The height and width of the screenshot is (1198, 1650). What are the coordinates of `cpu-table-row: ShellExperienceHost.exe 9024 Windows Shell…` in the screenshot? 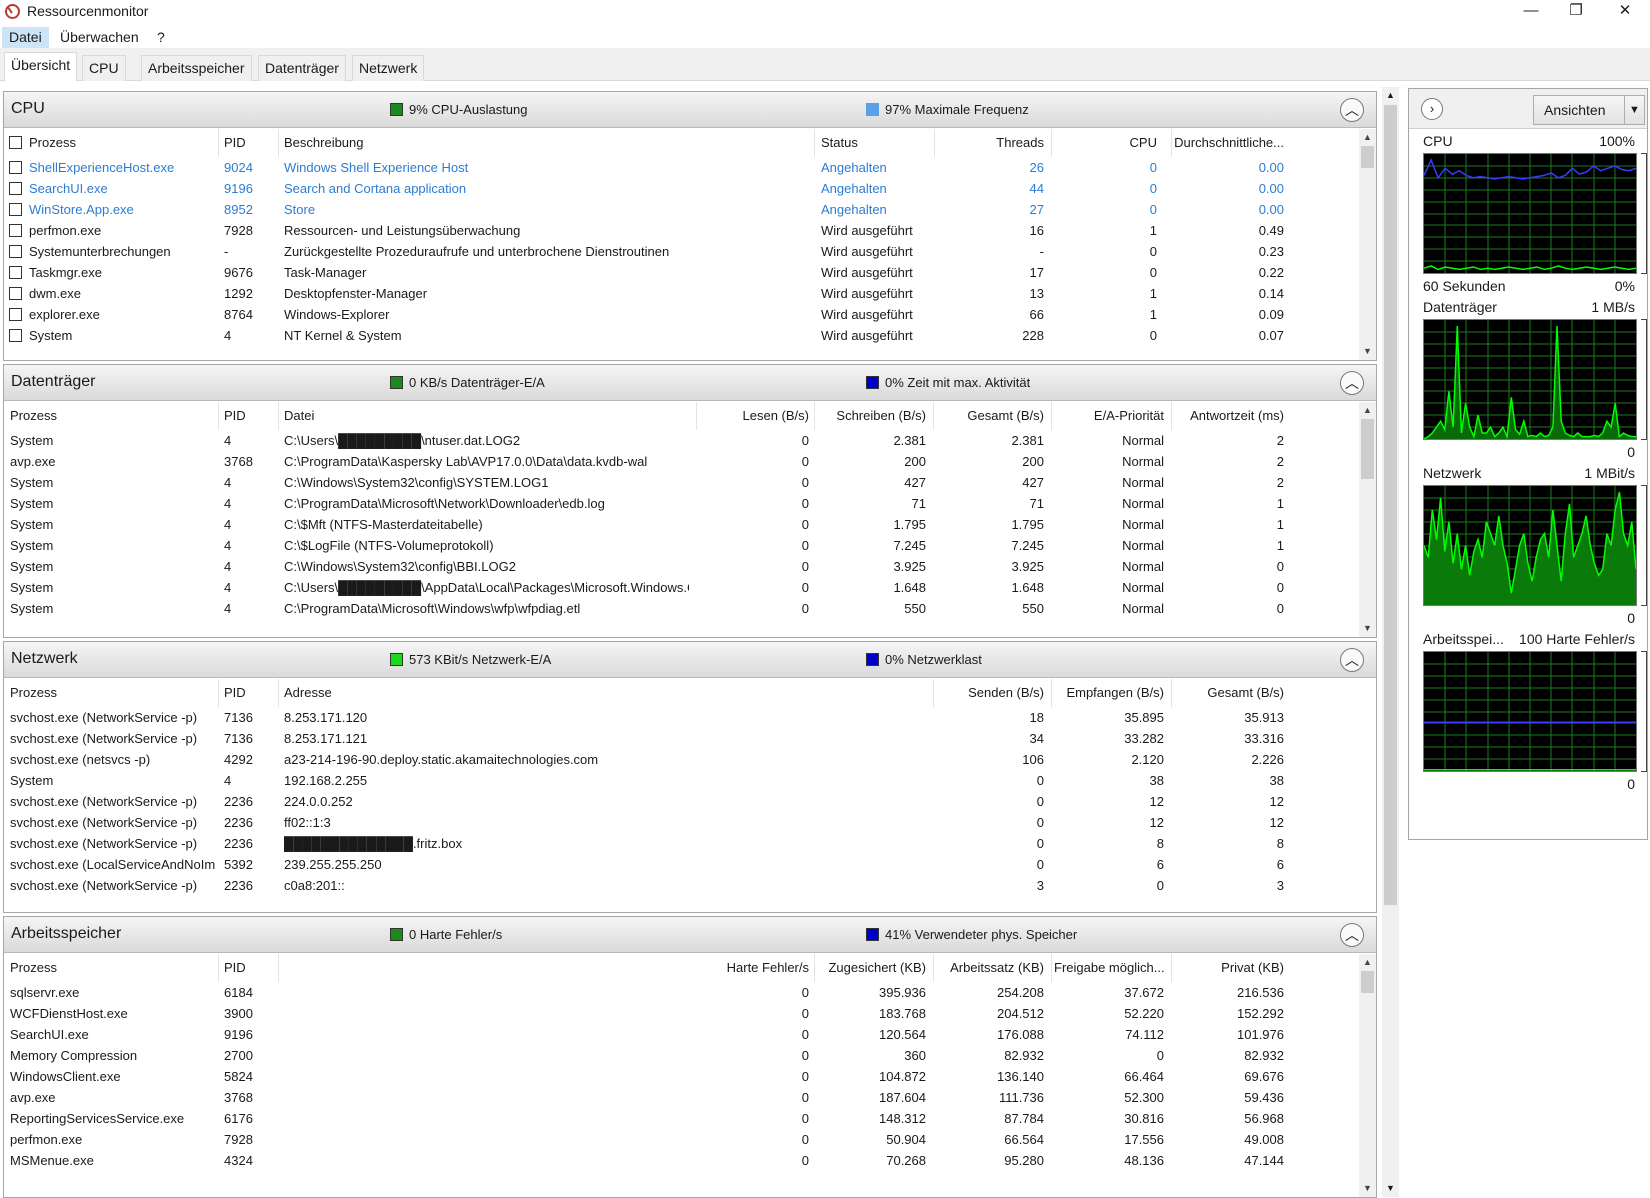 It's located at (679, 167).